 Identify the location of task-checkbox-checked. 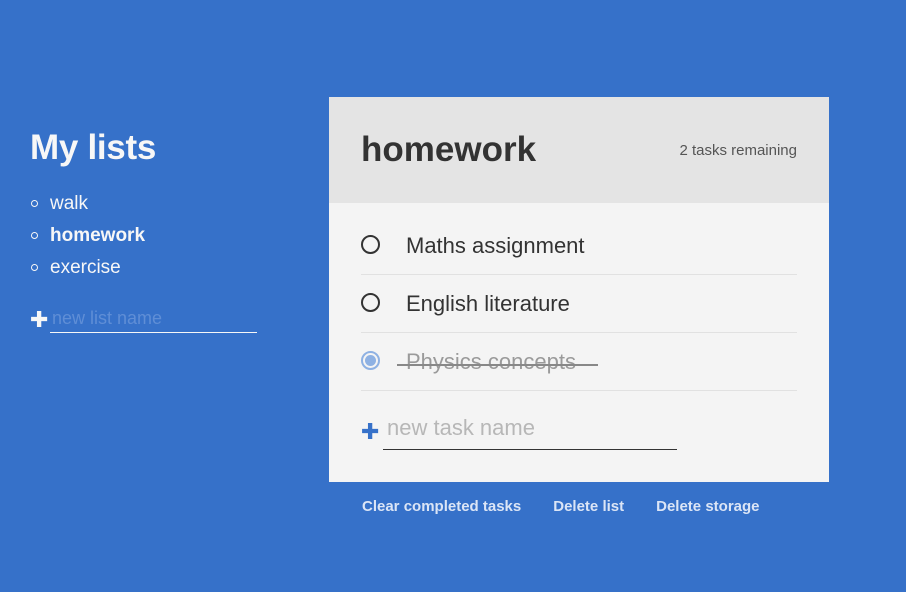
(370, 360).